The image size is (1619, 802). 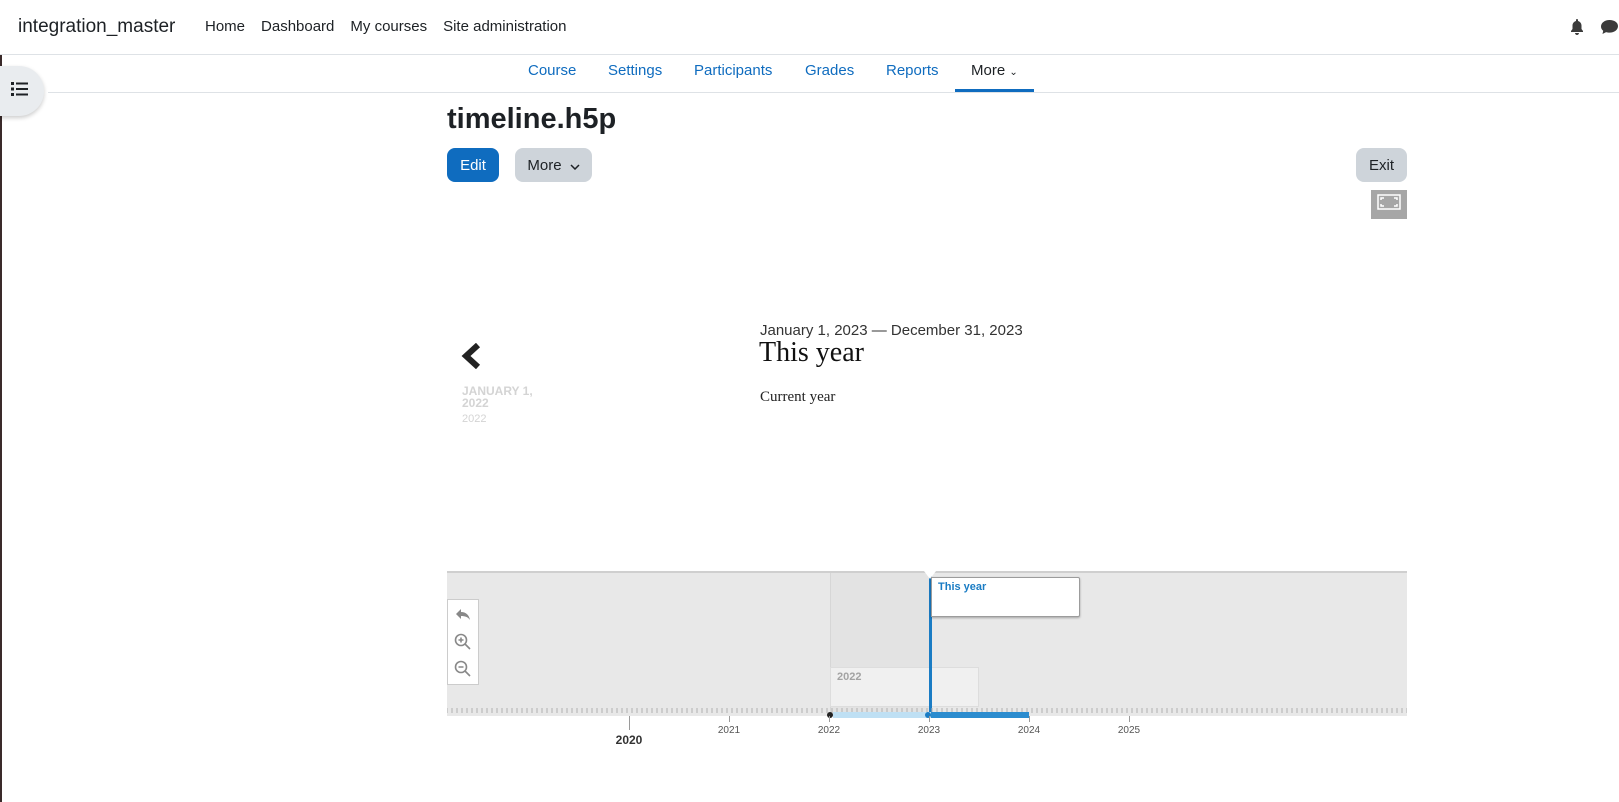 I want to click on active-tab-indicator, so click(x=994, y=90).